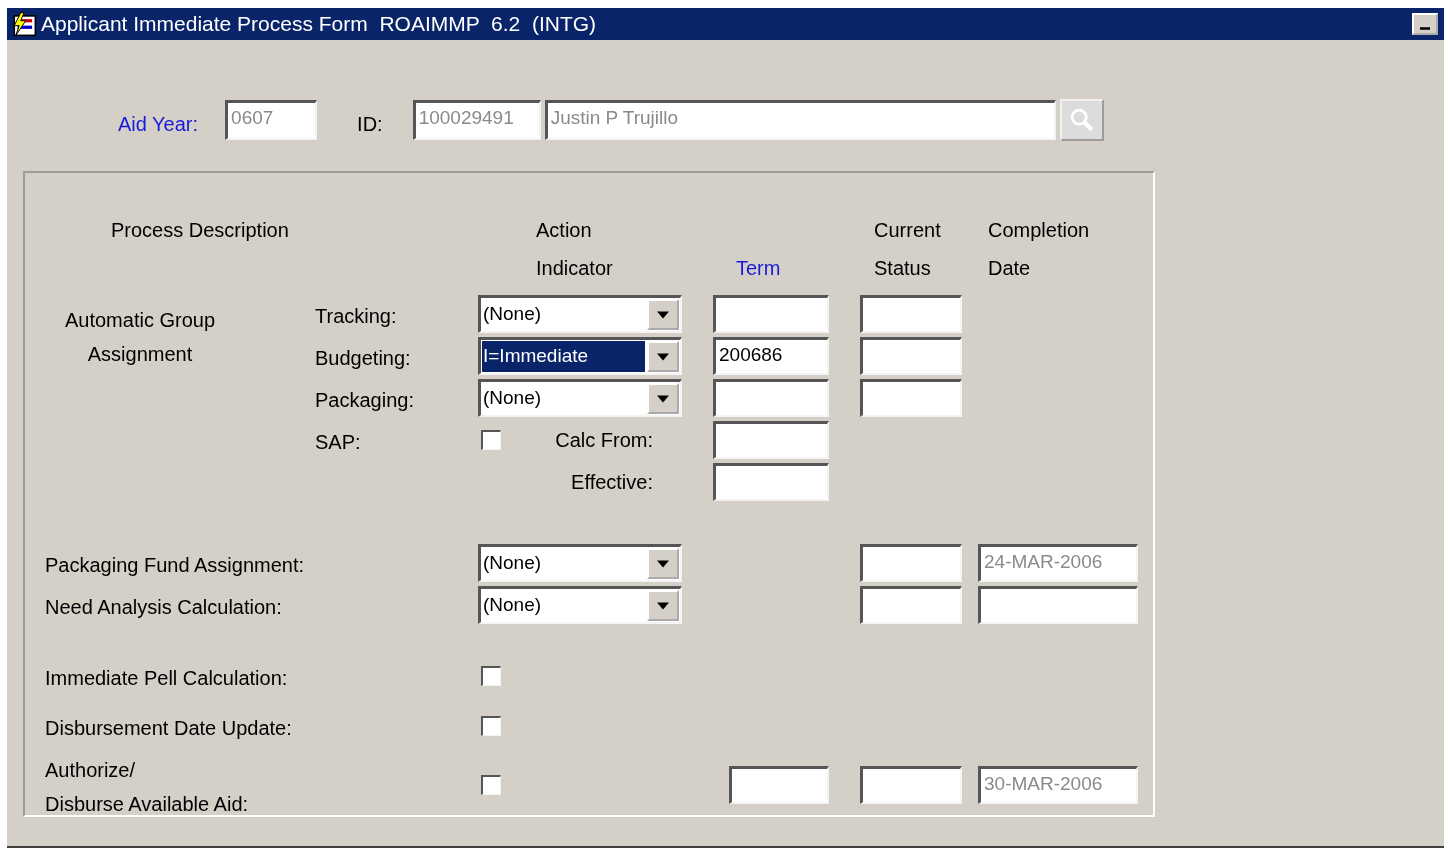 The image size is (1450, 850). What do you see at coordinates (200, 230) in the screenshot?
I see `column-heading: Process Description` at bounding box center [200, 230].